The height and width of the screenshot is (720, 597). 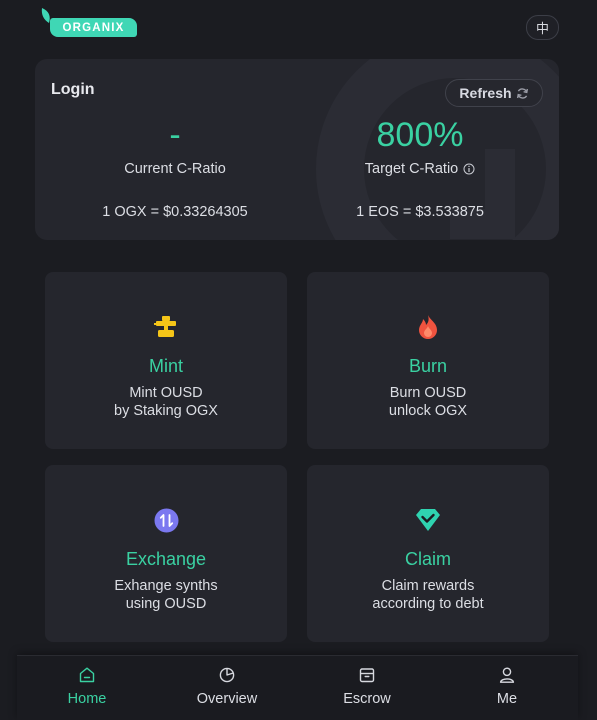 I want to click on burn-title: Burn, so click(x=428, y=366).